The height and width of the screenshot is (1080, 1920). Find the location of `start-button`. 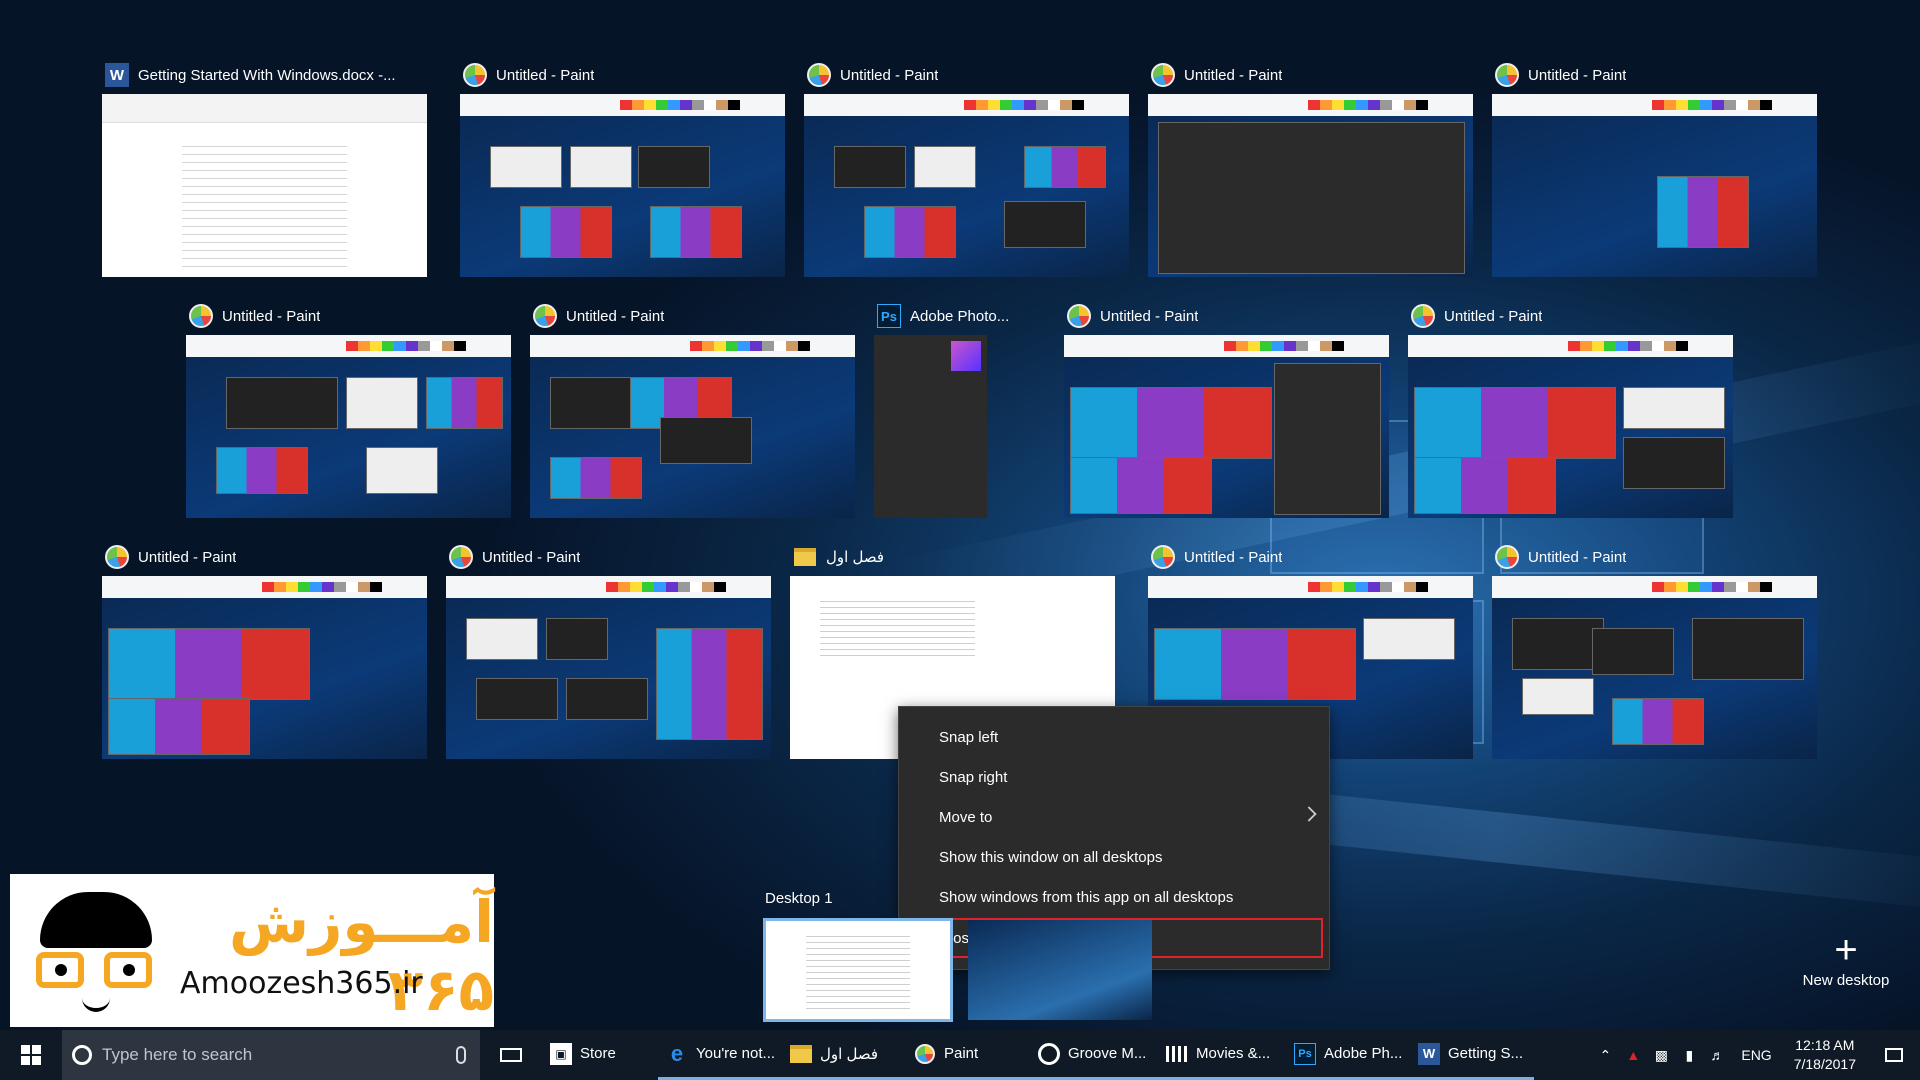

start-button is located at coordinates (31, 1055).